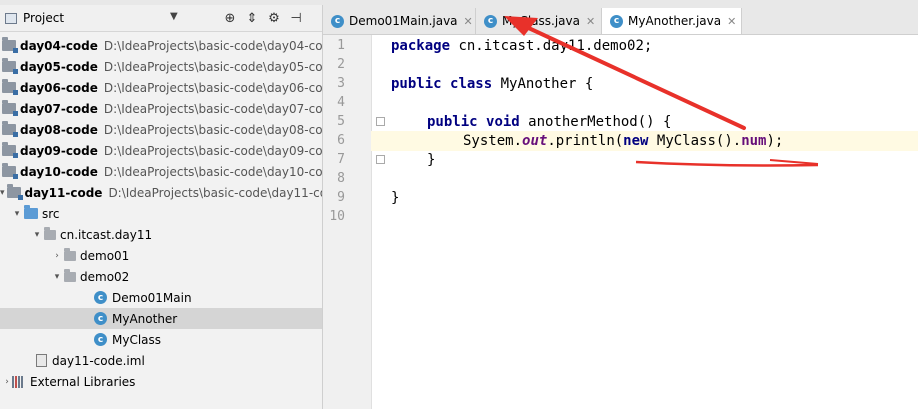  I want to click on annotation-underline-stroke, so click(794, 162).